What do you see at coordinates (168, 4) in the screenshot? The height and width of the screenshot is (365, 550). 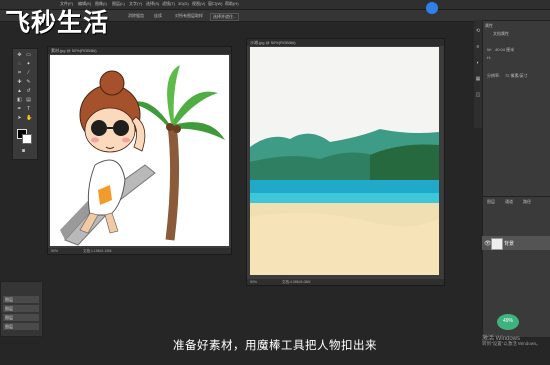 I see `menu-filter: 滤镜(T)` at bounding box center [168, 4].